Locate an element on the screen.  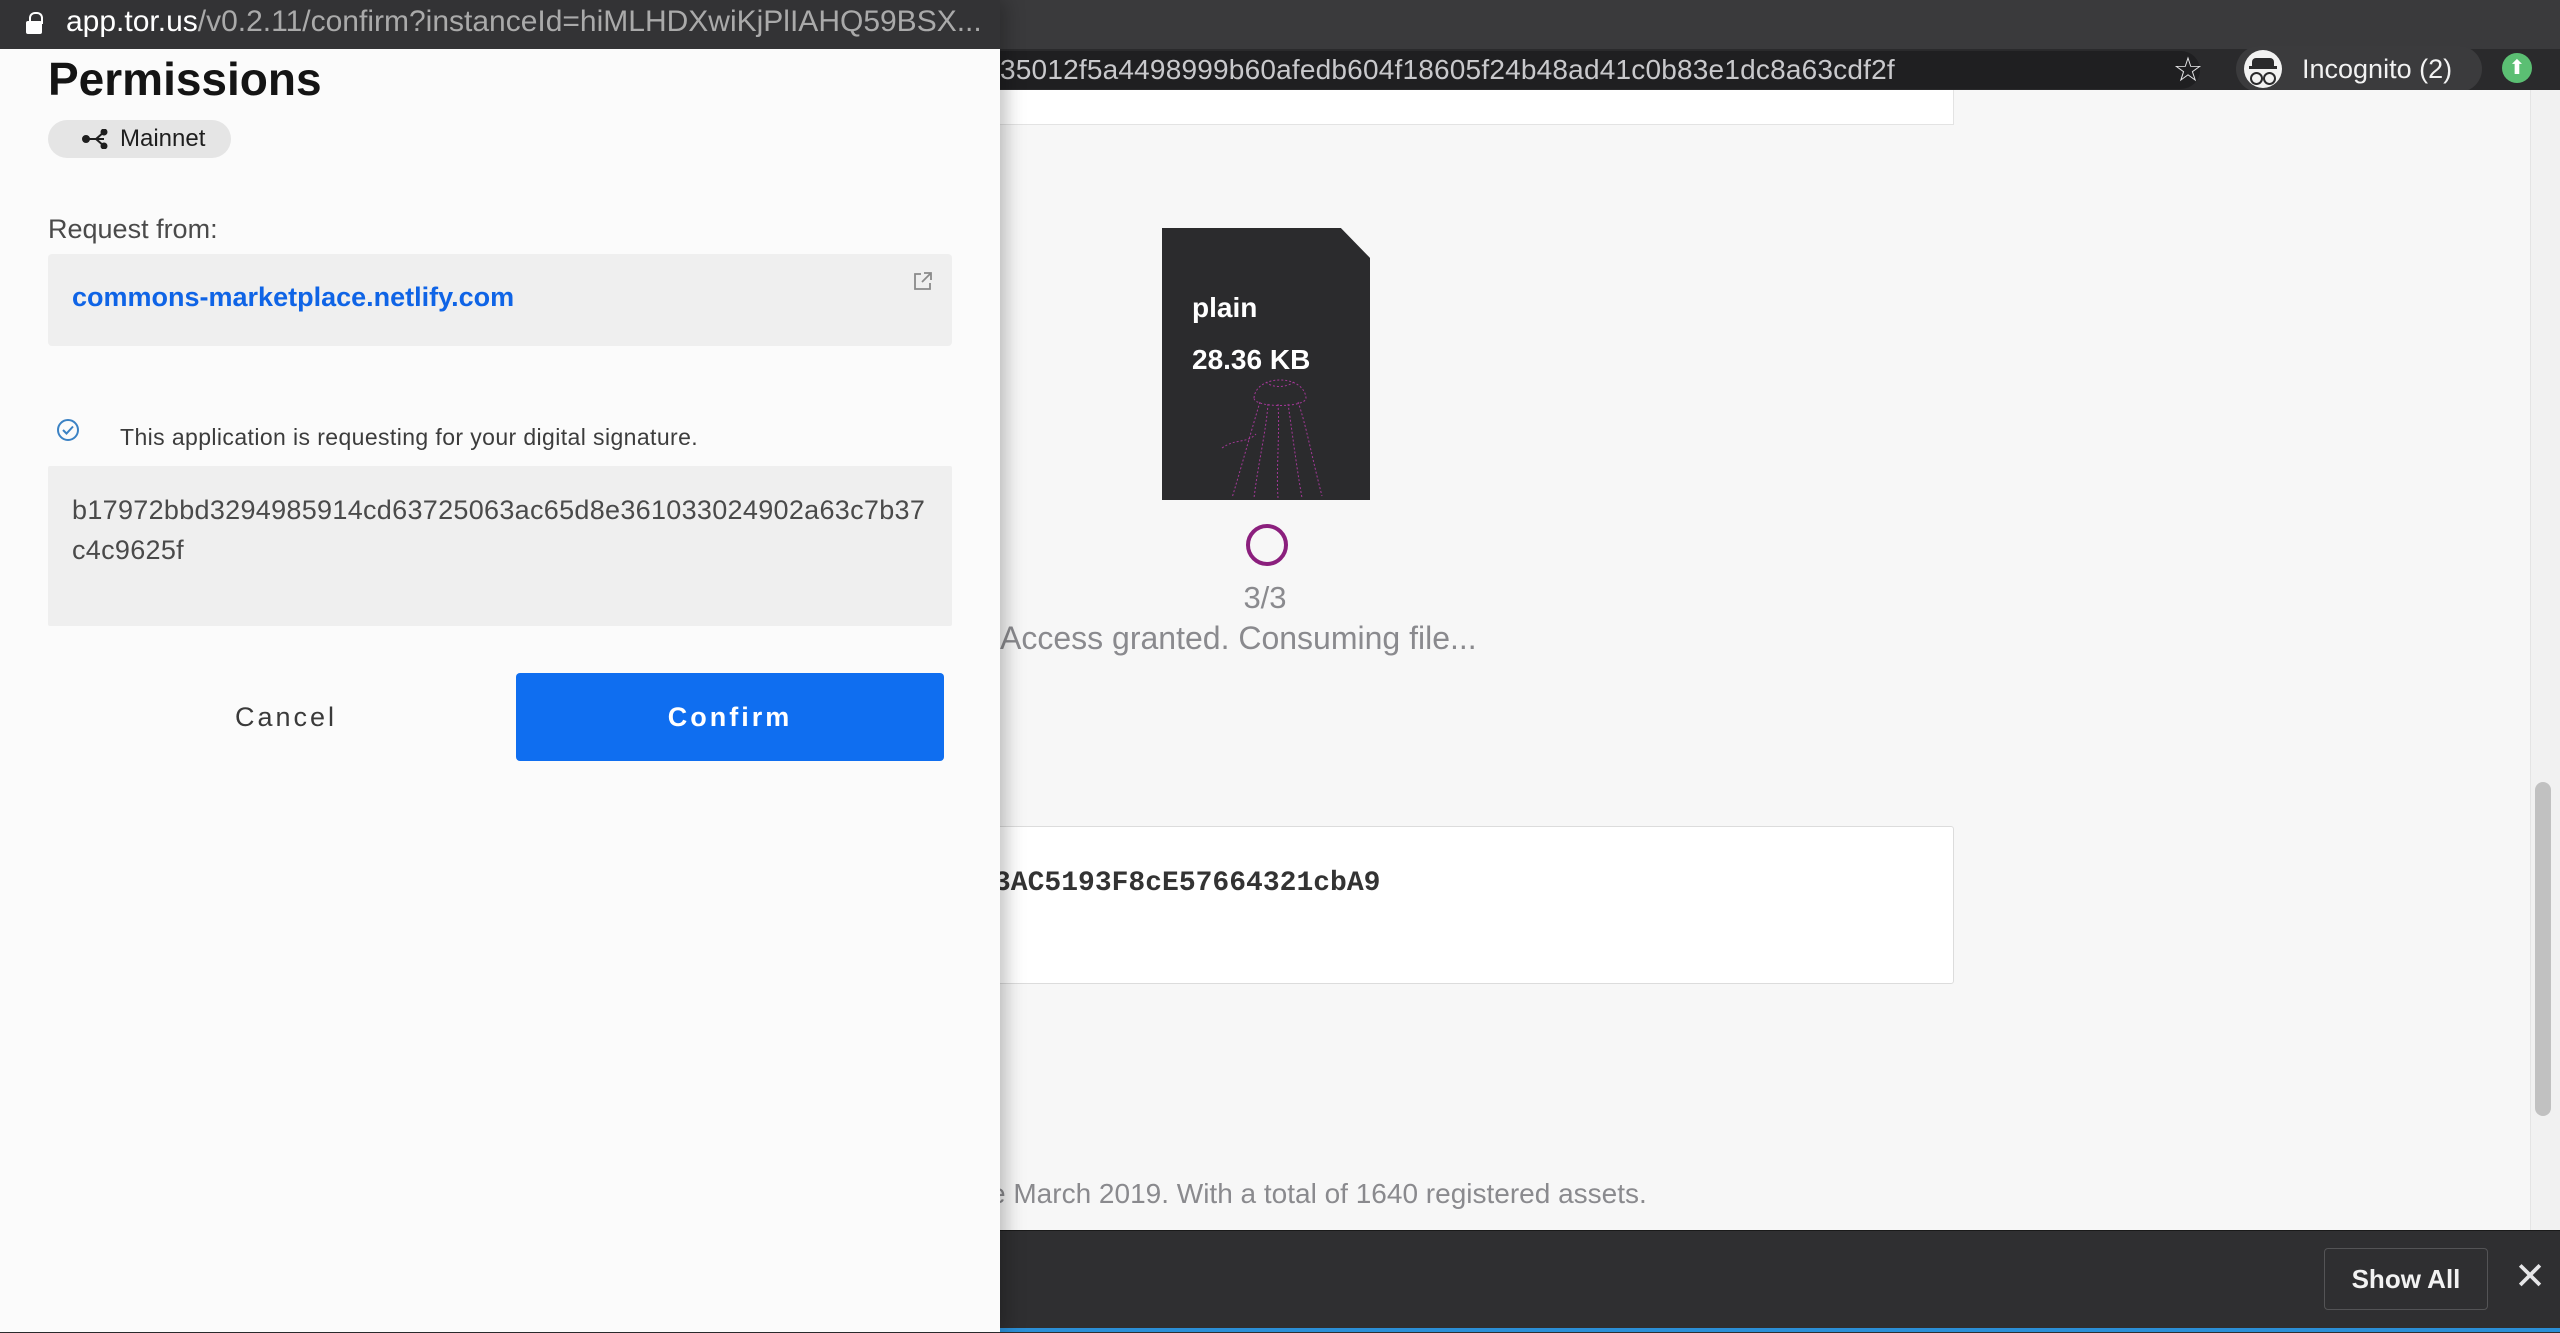
origin-link: commons-marketplace.netlify.com is located at coordinates (293, 297).